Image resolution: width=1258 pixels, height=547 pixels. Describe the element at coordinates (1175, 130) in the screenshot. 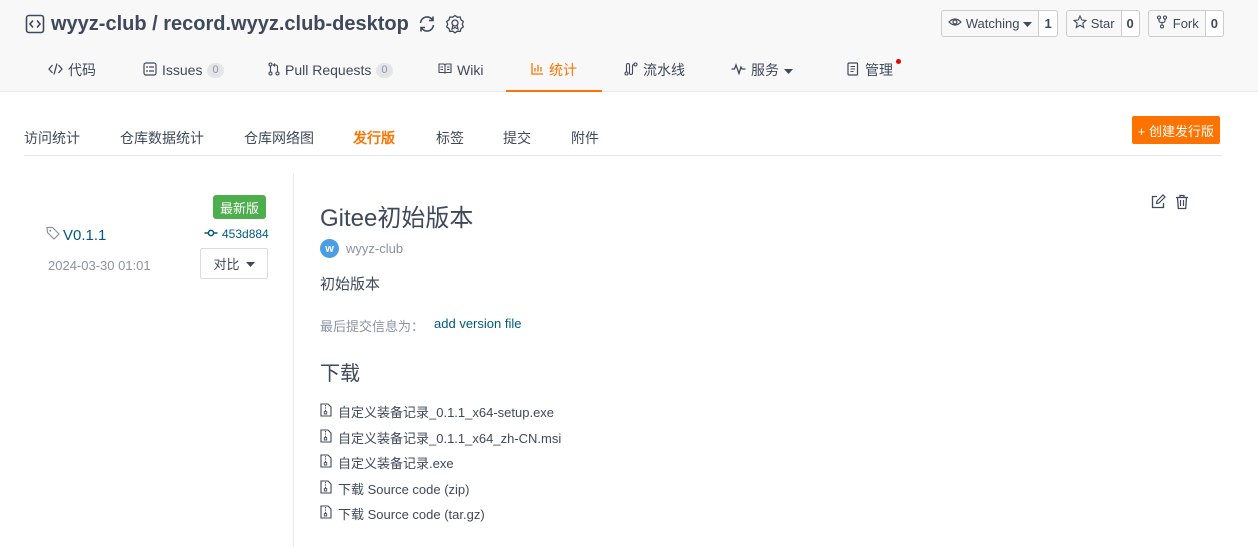

I see `create-release-button: + 创建发行版` at that location.